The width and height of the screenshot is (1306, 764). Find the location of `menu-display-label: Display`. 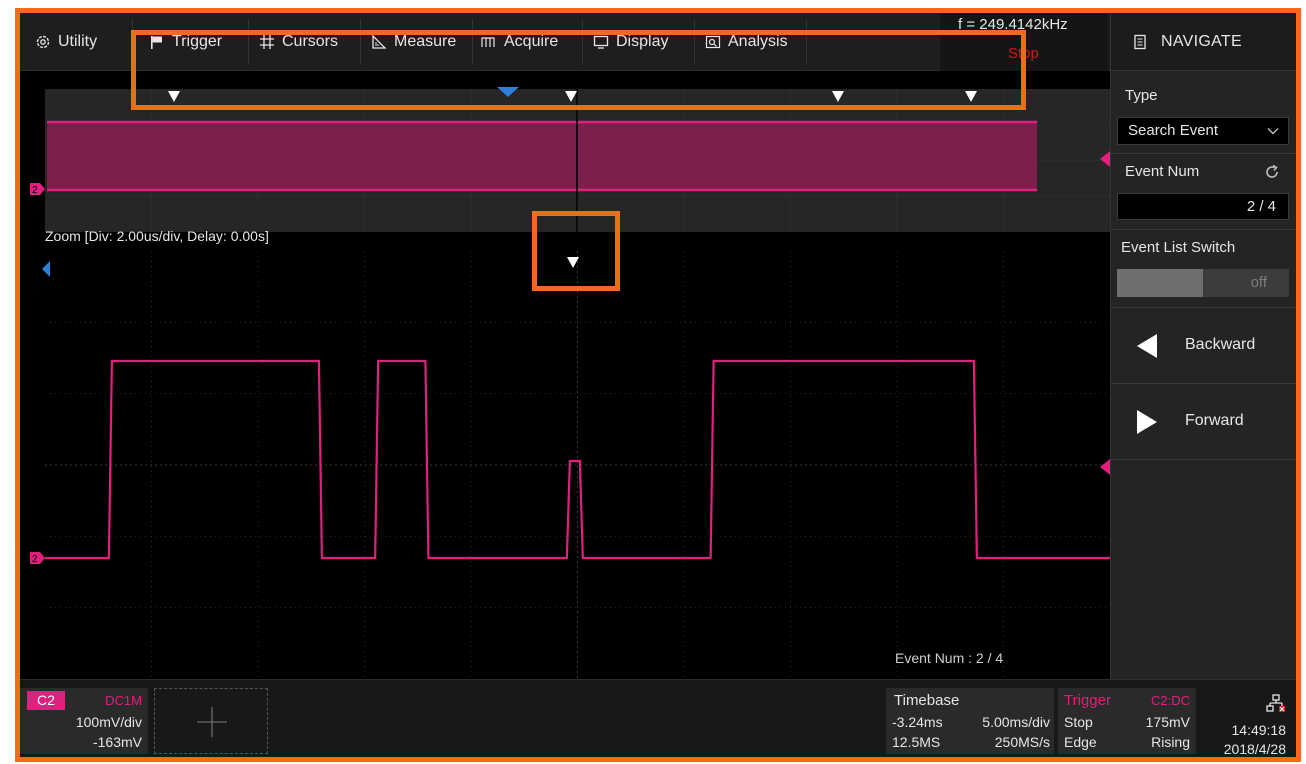

menu-display-label: Display is located at coordinates (642, 41).